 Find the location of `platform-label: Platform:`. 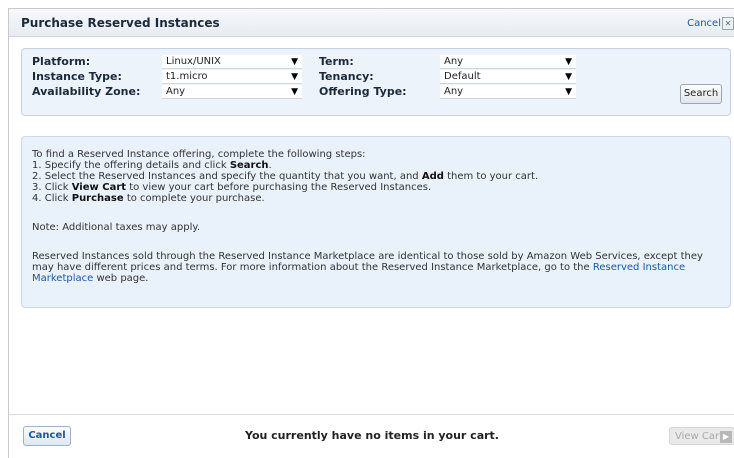

platform-label: Platform: is located at coordinates (61, 61).